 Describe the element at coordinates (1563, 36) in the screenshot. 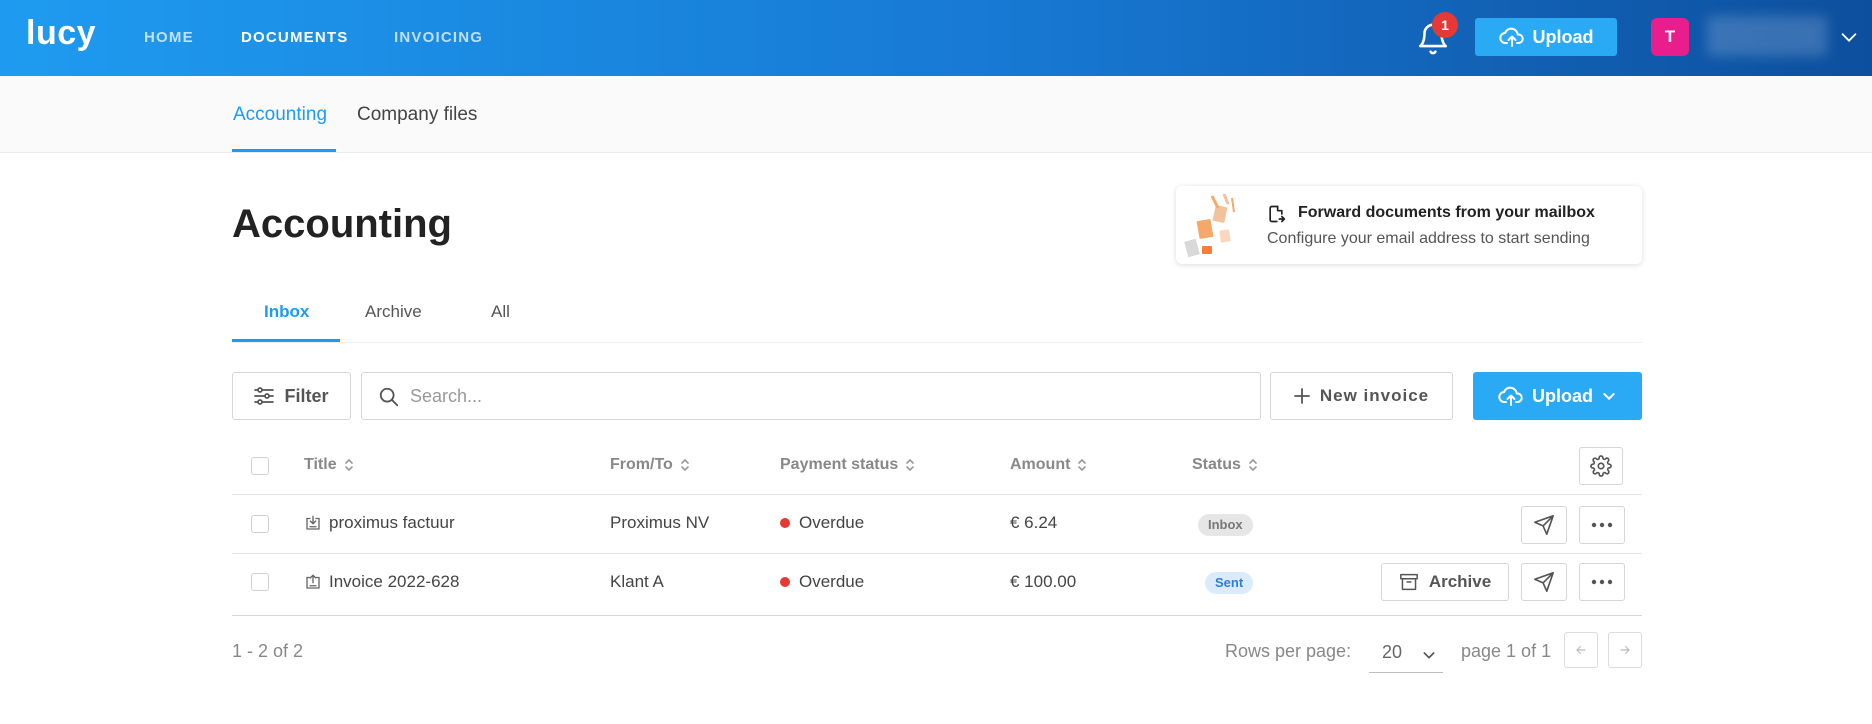

I see `header-upload-label: Upload` at that location.